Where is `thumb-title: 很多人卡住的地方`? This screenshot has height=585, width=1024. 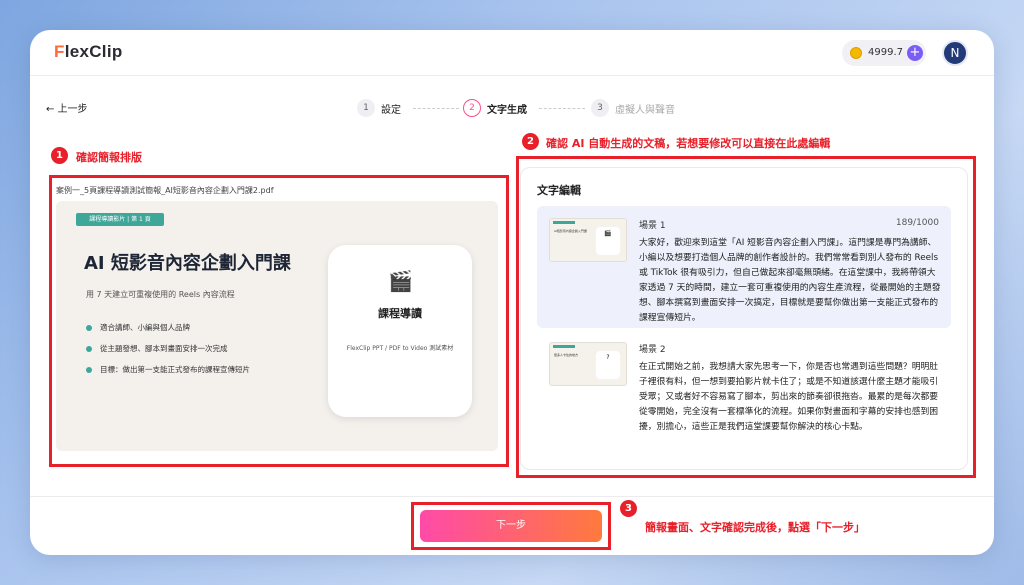 thumb-title: 很多人卡住的地方 is located at coordinates (566, 355).